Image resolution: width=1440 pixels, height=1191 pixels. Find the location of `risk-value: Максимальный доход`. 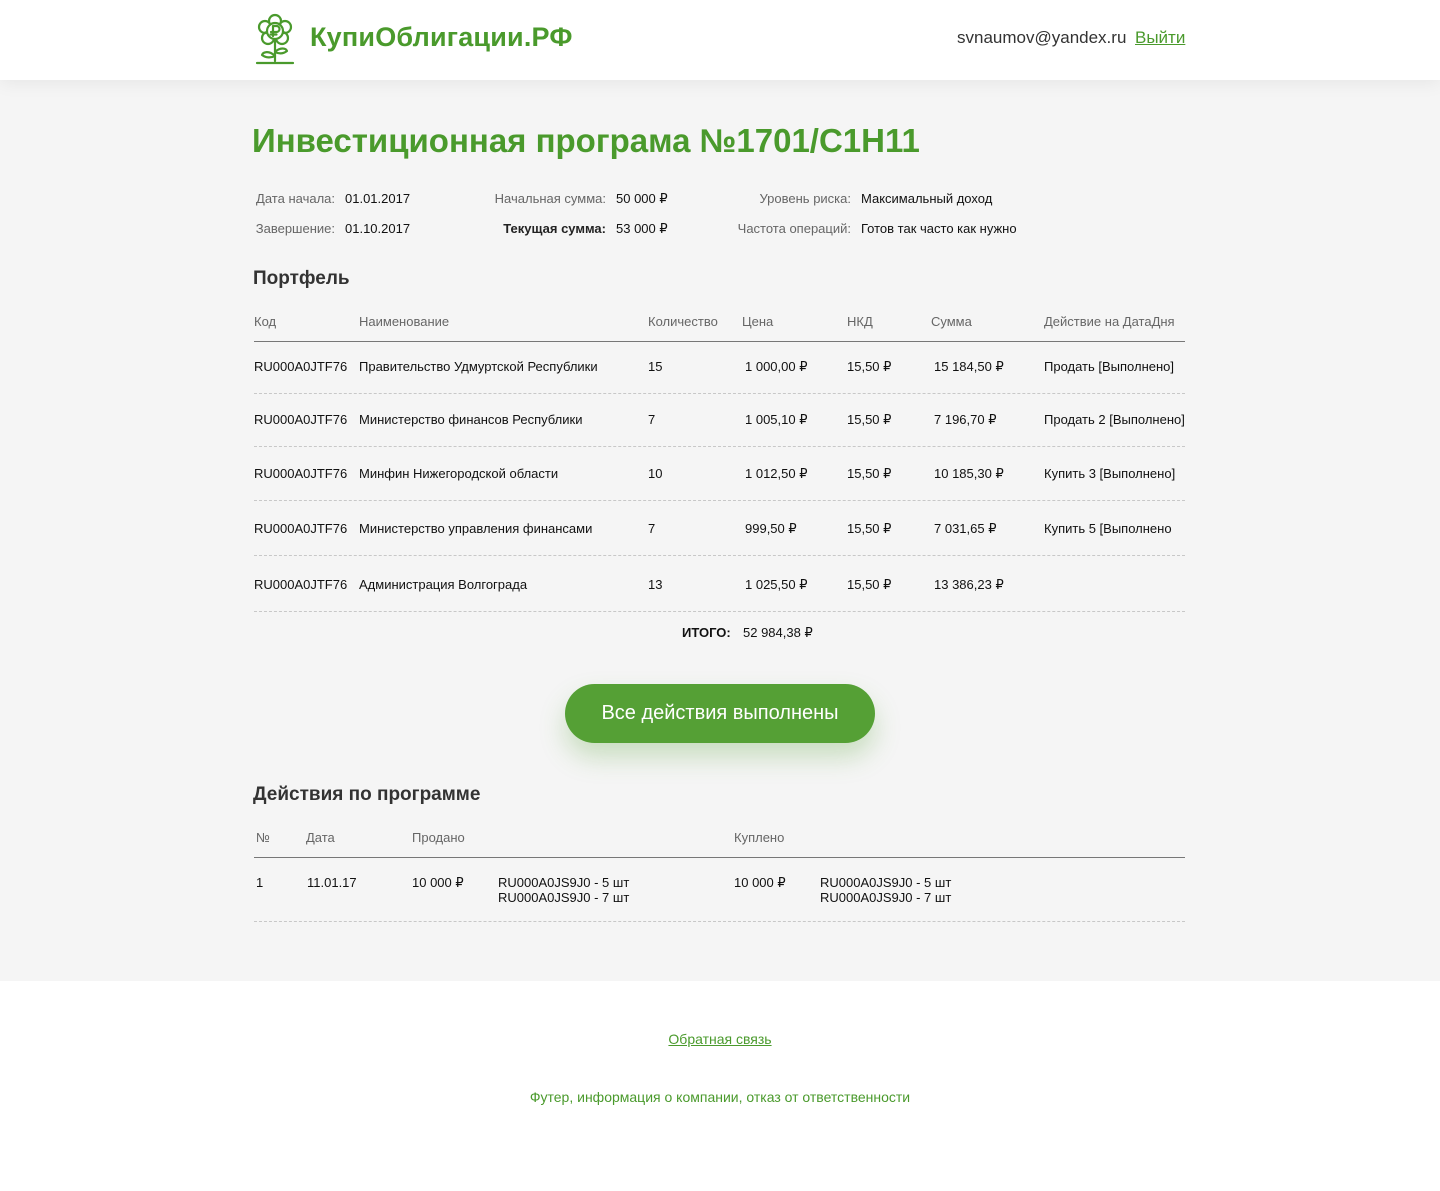

risk-value: Максимальный доход is located at coordinates (927, 198).